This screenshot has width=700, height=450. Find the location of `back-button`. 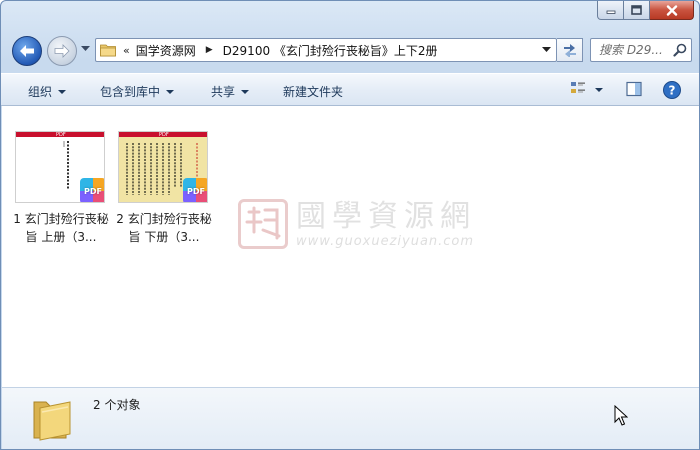

back-button is located at coordinates (27, 51).